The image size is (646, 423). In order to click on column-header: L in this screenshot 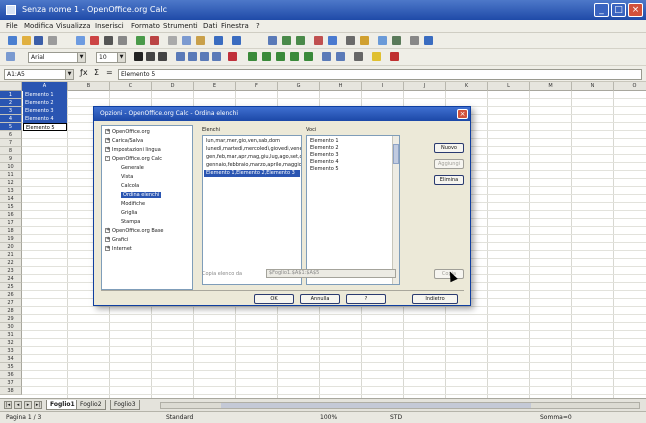, I will do `click(509, 86)`.